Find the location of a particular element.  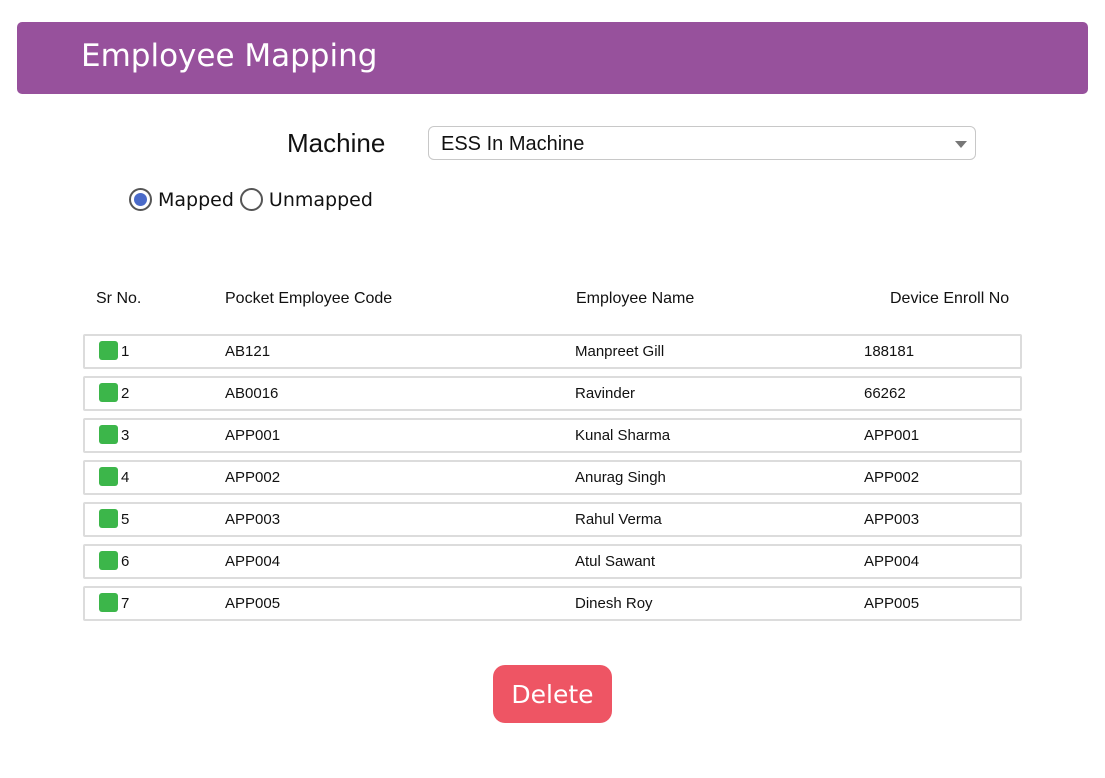

radio-mapped-label: Mapped is located at coordinates (196, 199).